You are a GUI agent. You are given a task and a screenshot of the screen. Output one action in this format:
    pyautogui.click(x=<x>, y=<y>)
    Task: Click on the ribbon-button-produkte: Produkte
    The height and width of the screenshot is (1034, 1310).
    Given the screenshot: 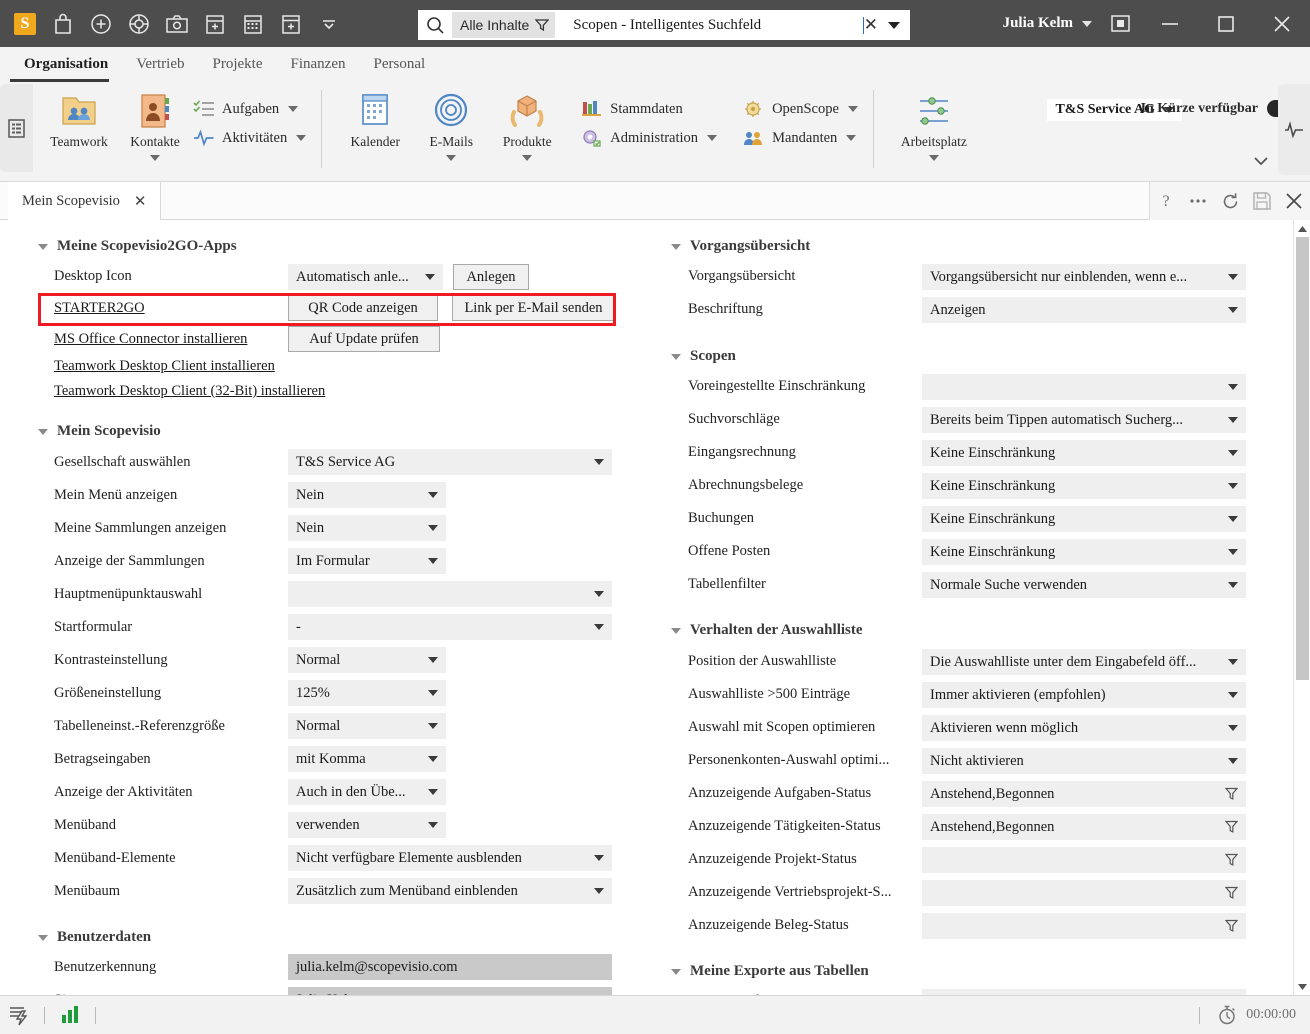 What is the action you would take?
    pyautogui.click(x=527, y=124)
    